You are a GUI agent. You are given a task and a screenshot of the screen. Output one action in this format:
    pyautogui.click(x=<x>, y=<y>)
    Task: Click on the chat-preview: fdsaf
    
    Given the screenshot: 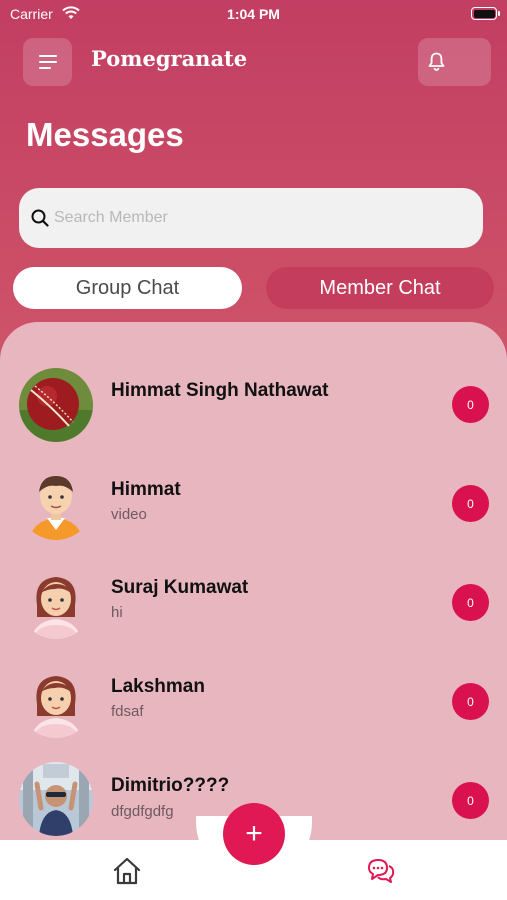 What is the action you would take?
    pyautogui.click(x=127, y=711)
    